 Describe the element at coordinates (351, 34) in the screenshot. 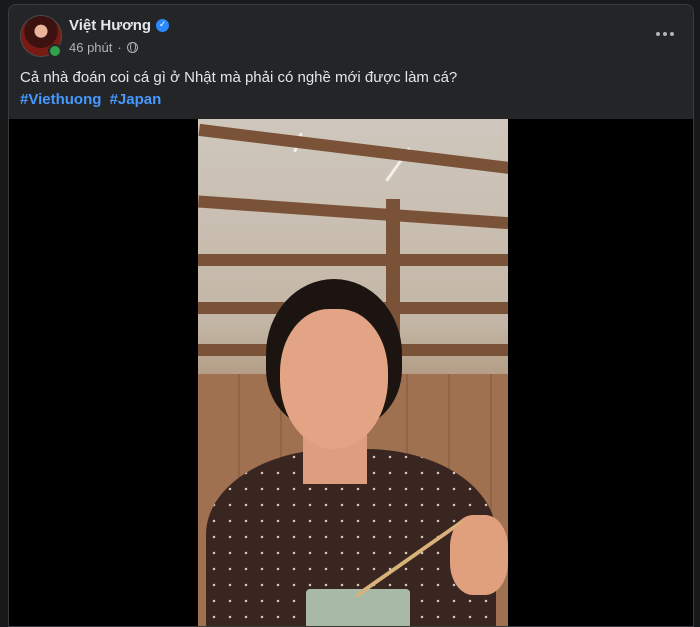

I see `post-header: Việt Hương ✓ 46 phút ·` at that location.